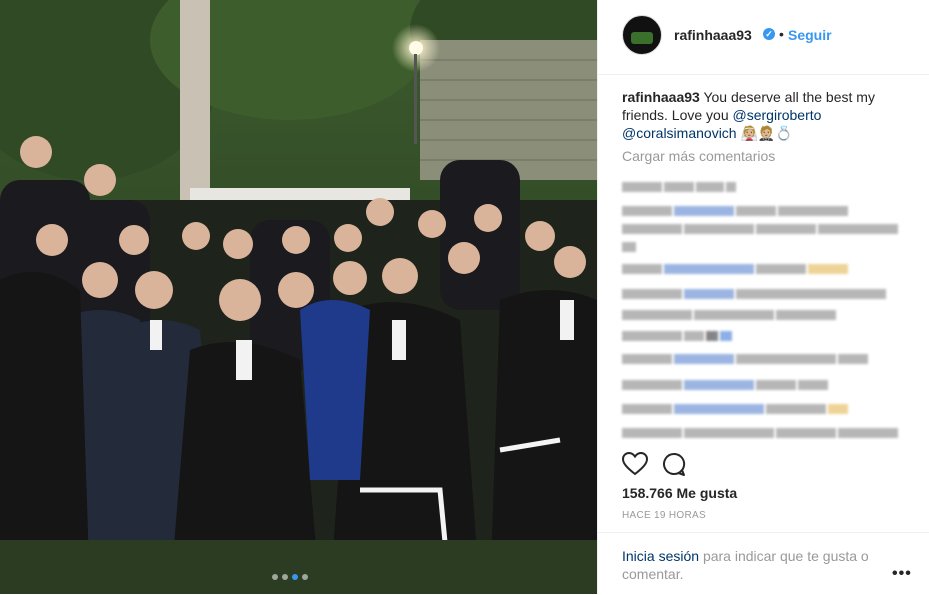 The height and width of the screenshot is (595, 929). What do you see at coordinates (810, 35) in the screenshot?
I see `follow-button: Seguir` at bounding box center [810, 35].